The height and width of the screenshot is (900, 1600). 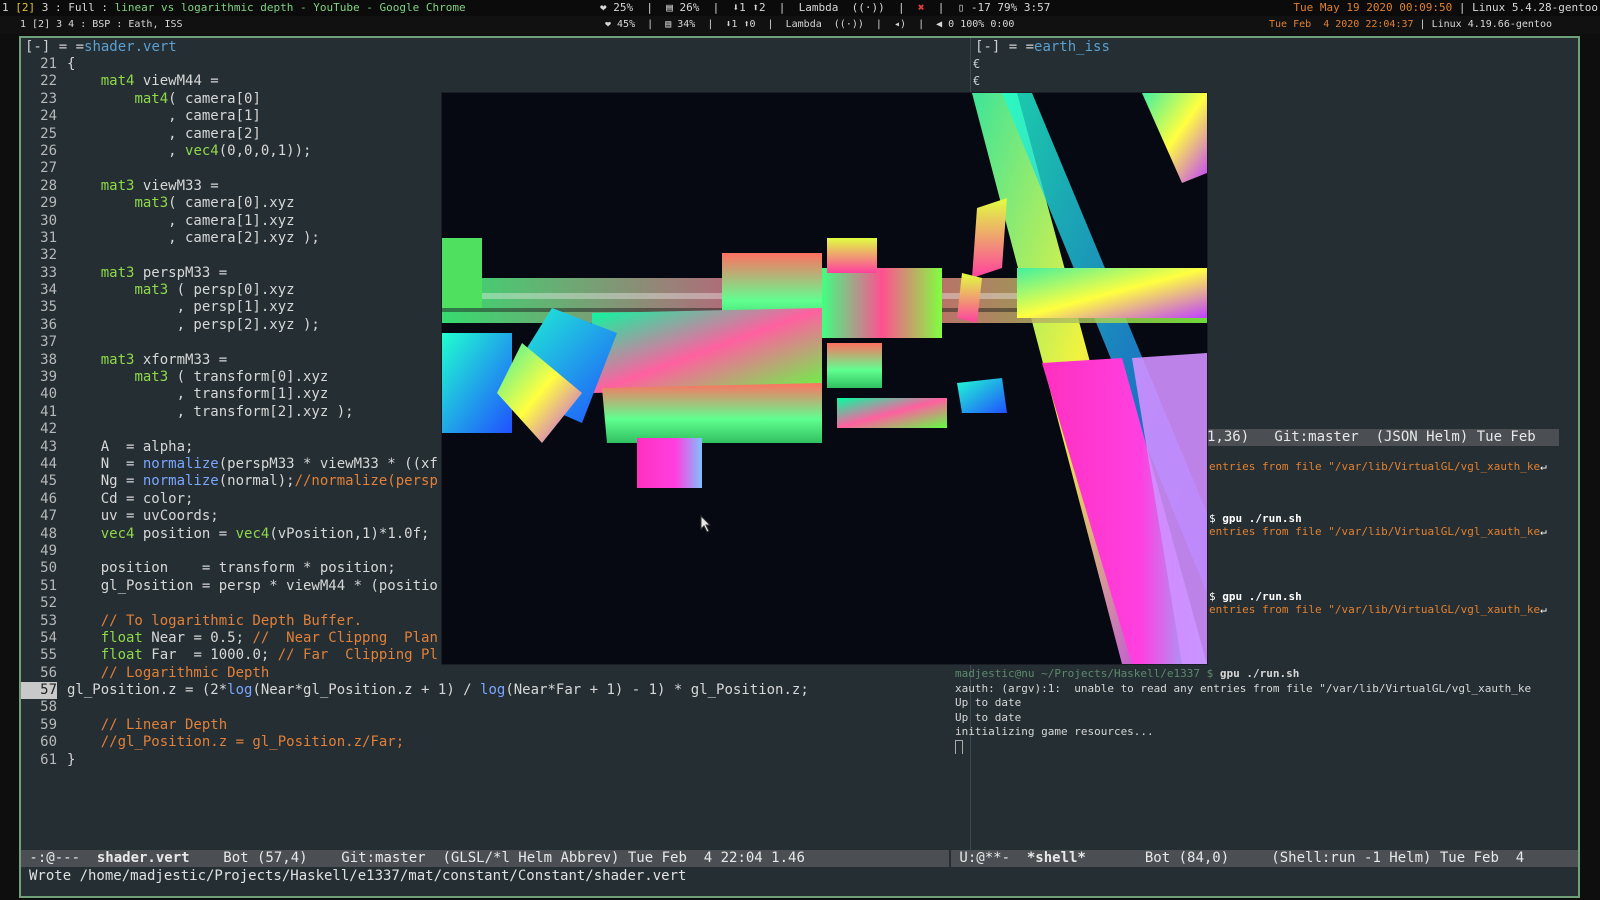 I want to click on code-text: Cd = color;, so click(x=130, y=498).